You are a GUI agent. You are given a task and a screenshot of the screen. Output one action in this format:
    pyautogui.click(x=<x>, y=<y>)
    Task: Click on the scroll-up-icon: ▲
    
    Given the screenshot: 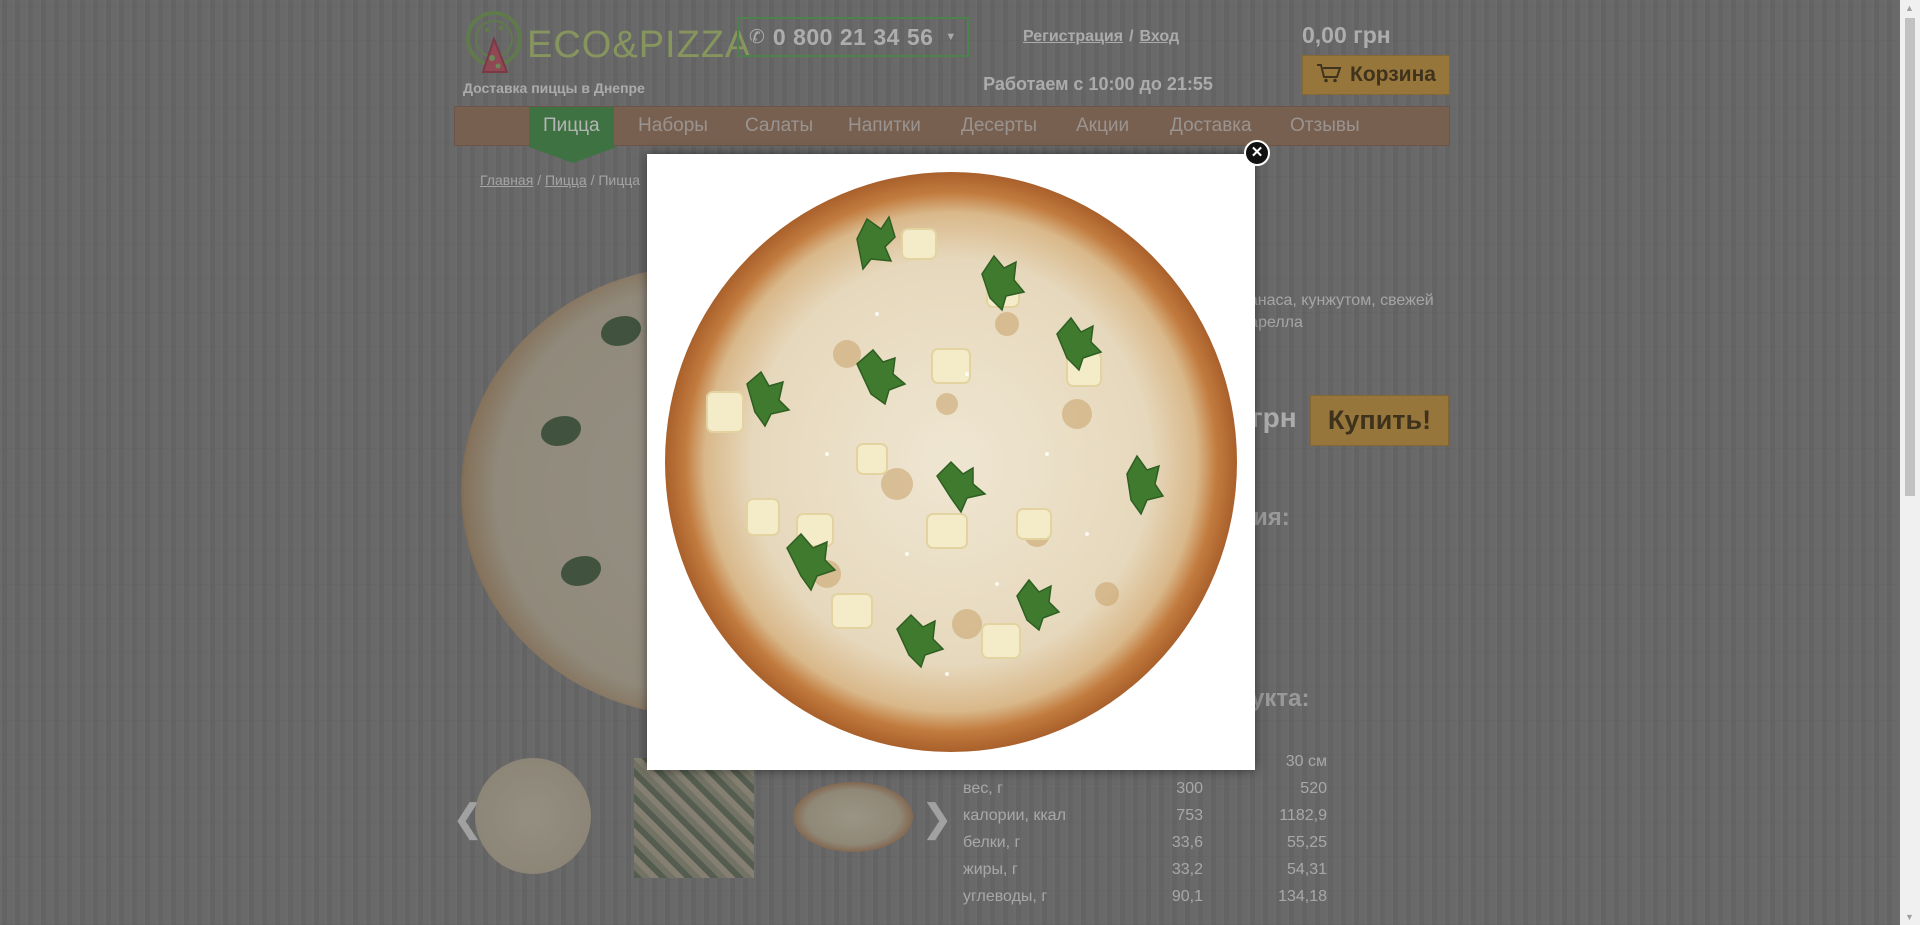 What is the action you would take?
    pyautogui.click(x=1909, y=8)
    